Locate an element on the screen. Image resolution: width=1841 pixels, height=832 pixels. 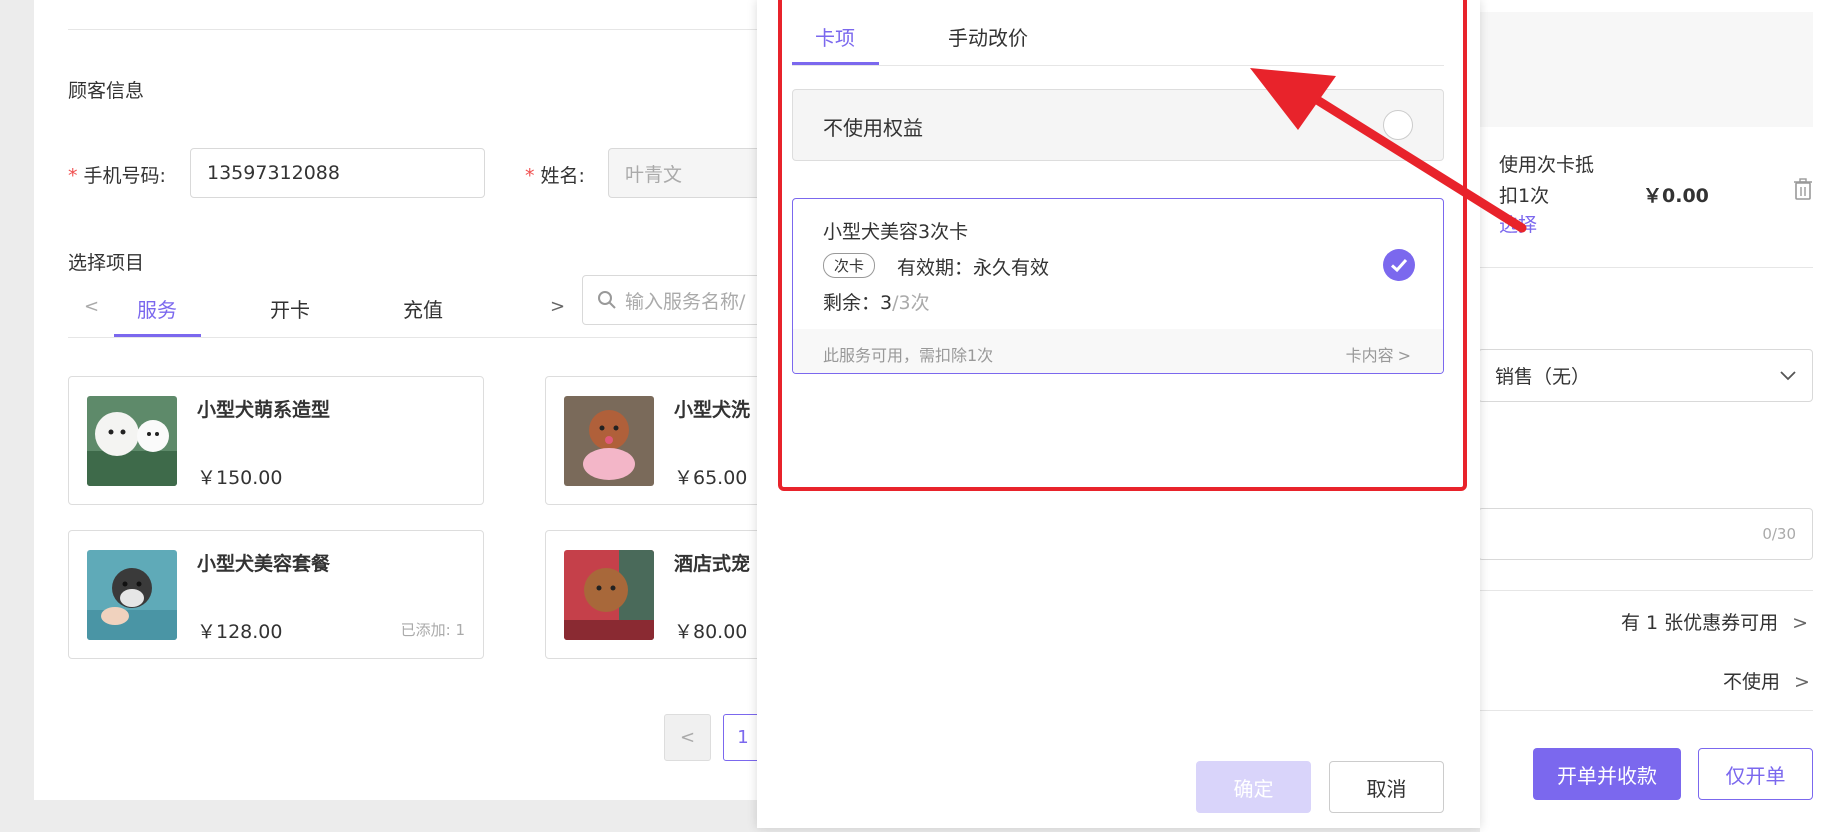
items-section-title: 选择项目 is located at coordinates (106, 263).